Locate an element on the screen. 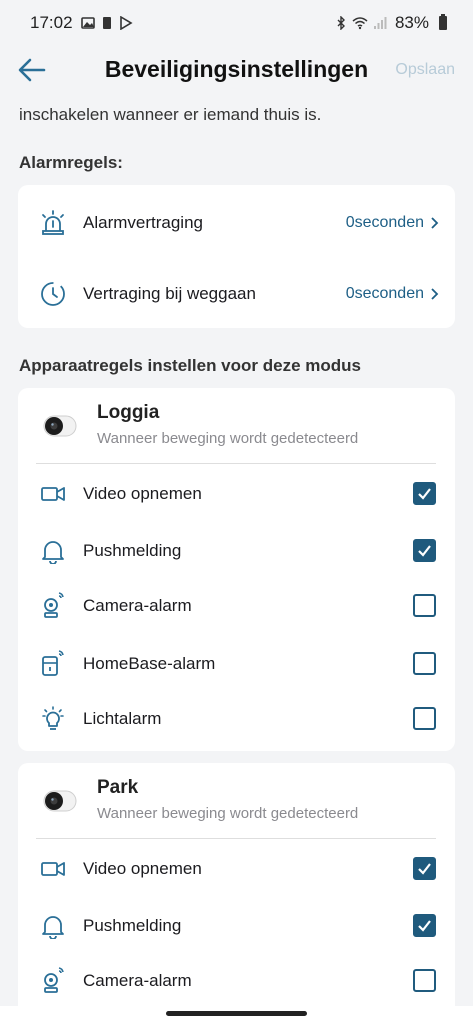  clock: 17:02 is located at coordinates (51, 22).